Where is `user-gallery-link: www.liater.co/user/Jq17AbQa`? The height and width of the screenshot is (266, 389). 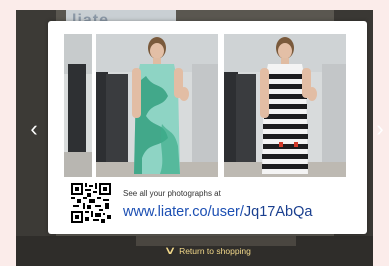 user-gallery-link: www.liater.co/user/Jq17AbQa is located at coordinates (217, 212).